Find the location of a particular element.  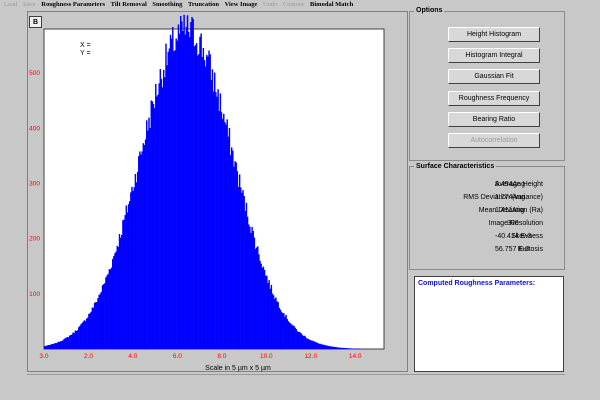

surface-characteristics-title: Surface Characteristics is located at coordinates (455, 166).